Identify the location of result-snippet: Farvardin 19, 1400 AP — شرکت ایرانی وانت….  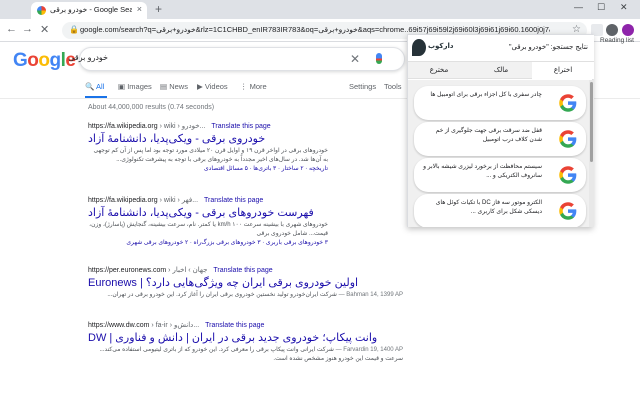
(245, 355).